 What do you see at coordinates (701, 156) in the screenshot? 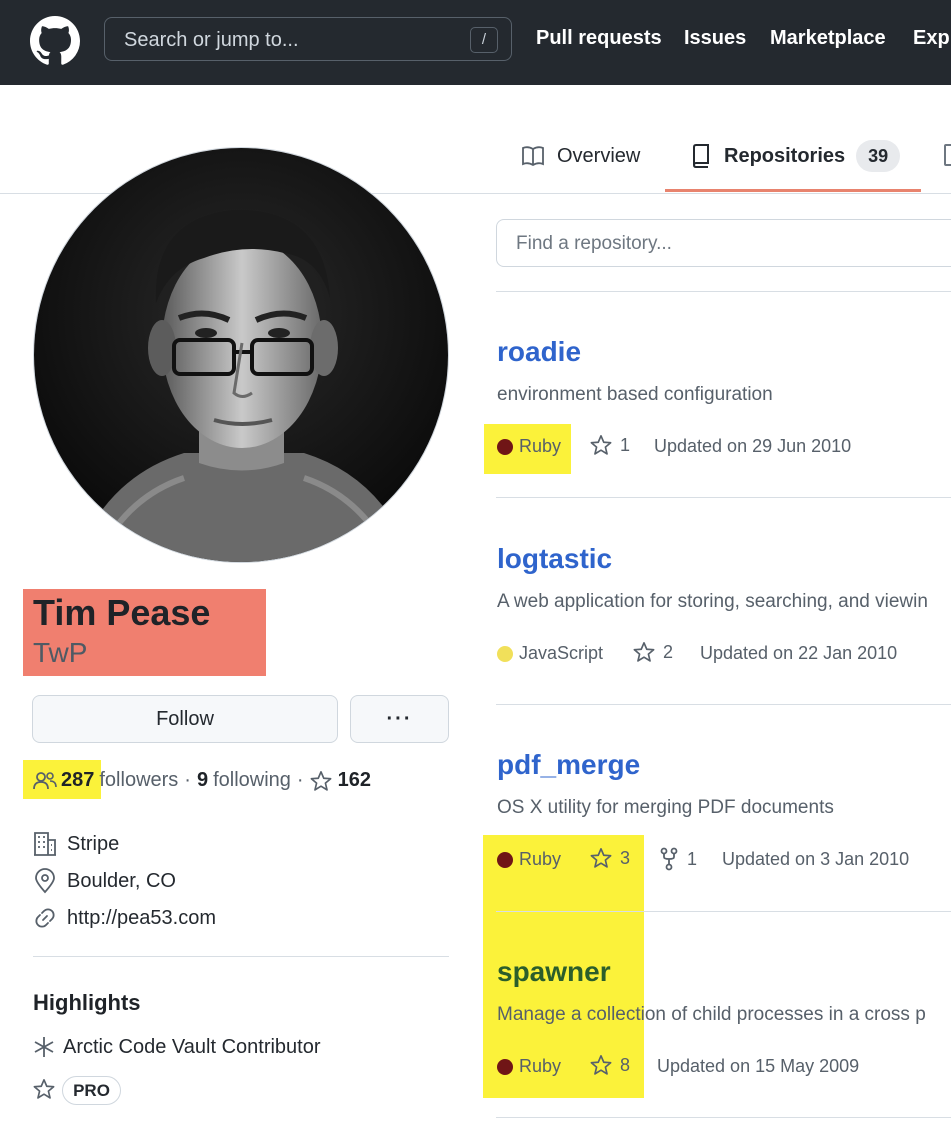
I see `repo-icon` at bounding box center [701, 156].